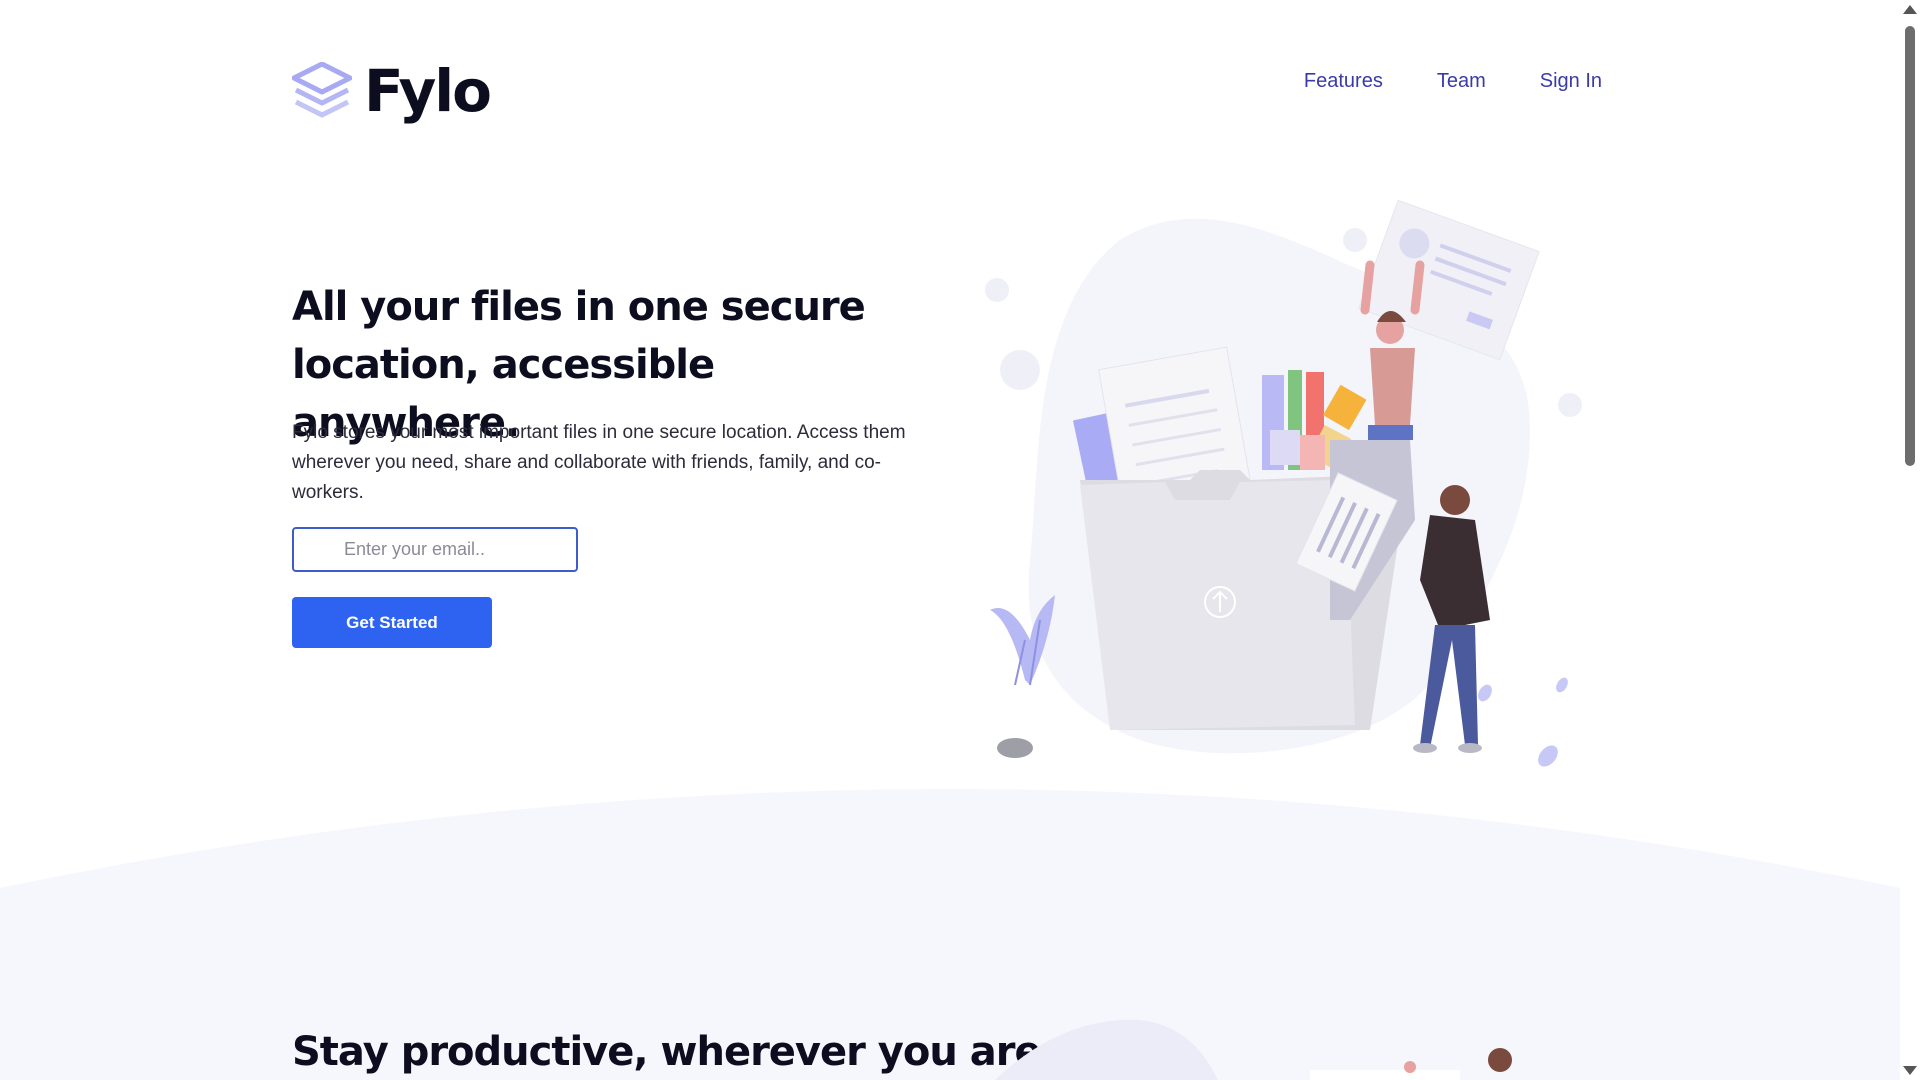  What do you see at coordinates (667, 1052) in the screenshot?
I see `section-productive-title: Stay productive, wherever you are` at bounding box center [667, 1052].